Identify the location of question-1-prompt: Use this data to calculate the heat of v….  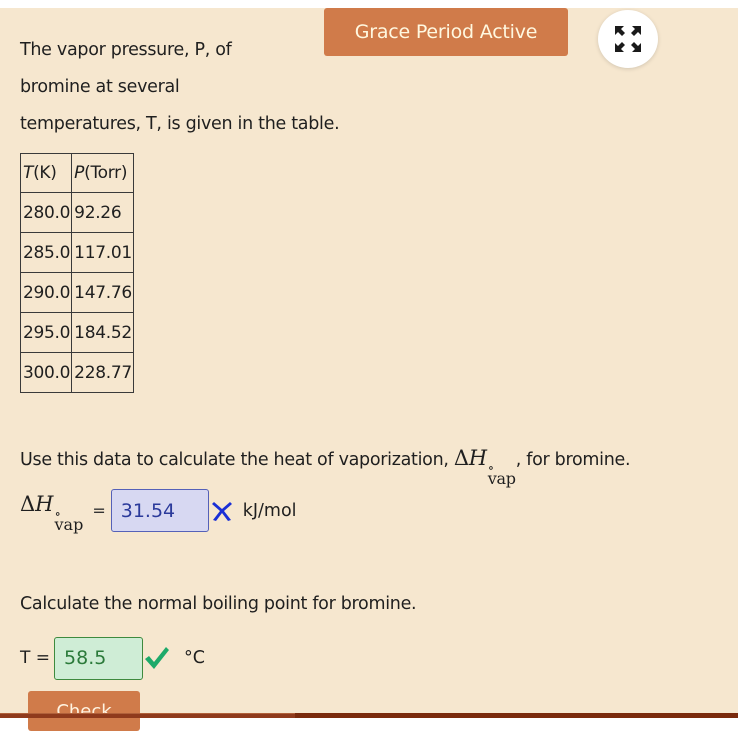
(325, 467).